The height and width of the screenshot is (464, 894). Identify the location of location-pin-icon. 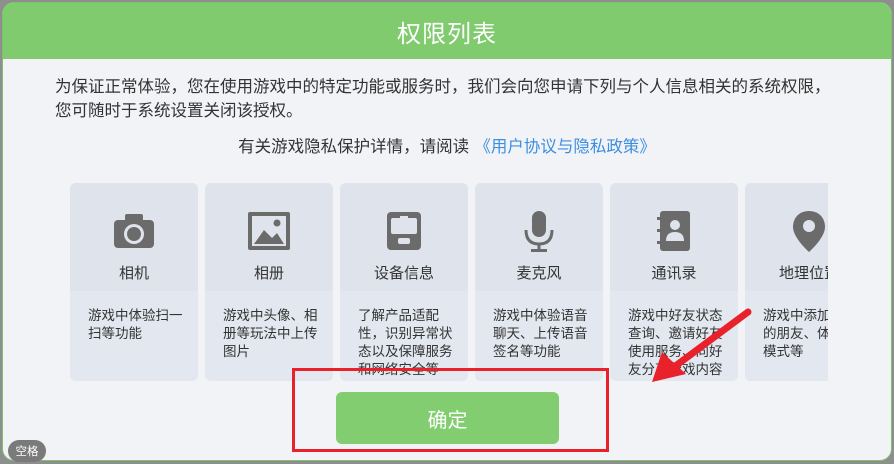
(809, 231).